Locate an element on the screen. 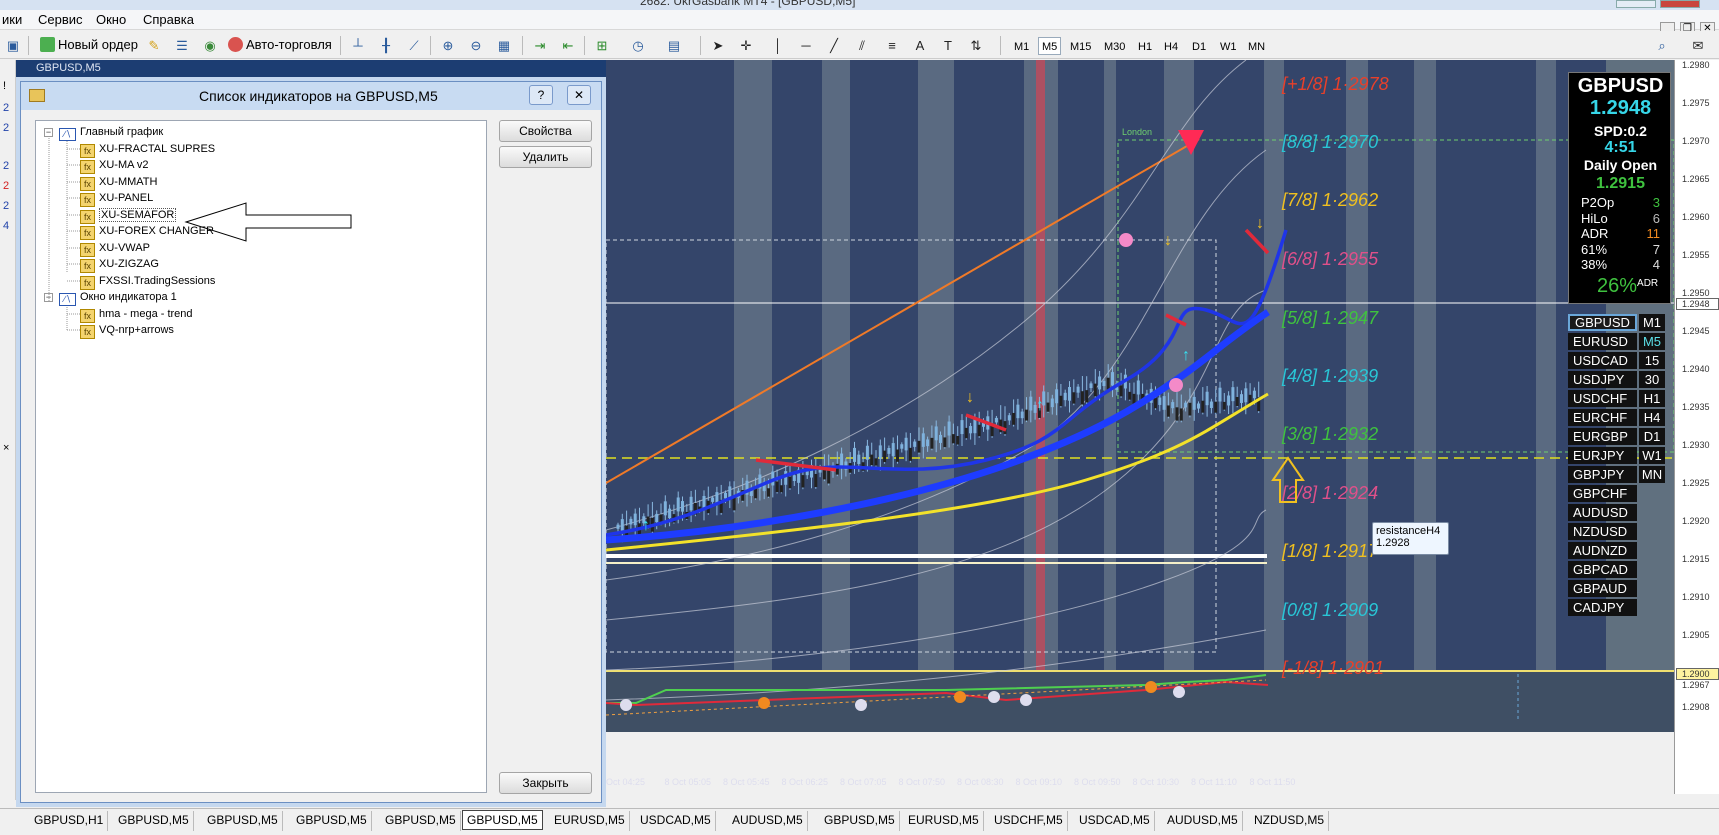  timeframe-mn: MN is located at coordinates (1256, 46).